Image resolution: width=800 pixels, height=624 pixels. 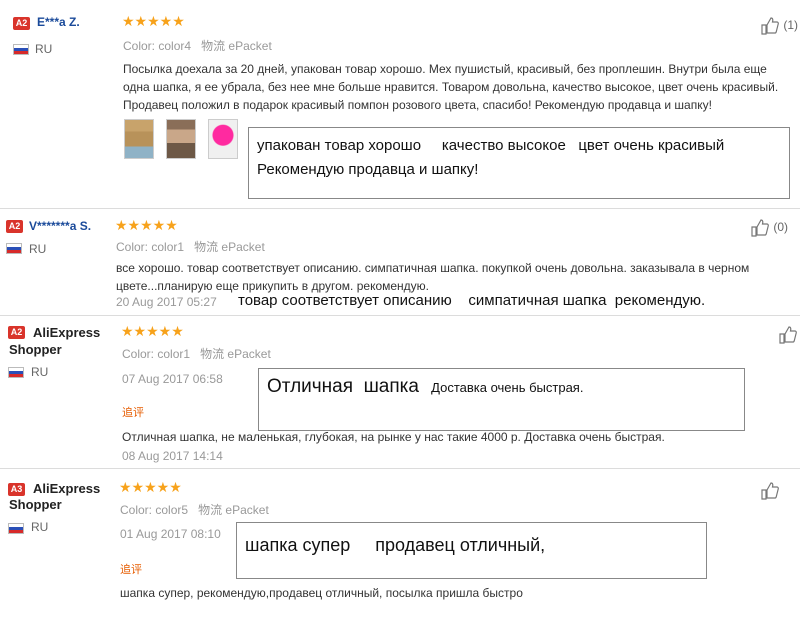 I want to click on like-button: (1), so click(x=779, y=26).